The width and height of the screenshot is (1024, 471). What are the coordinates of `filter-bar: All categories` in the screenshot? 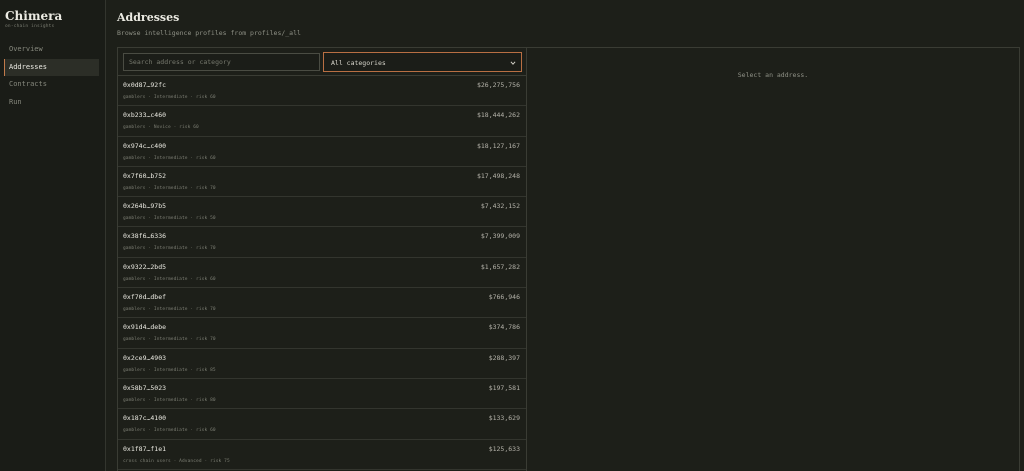 It's located at (322, 62).